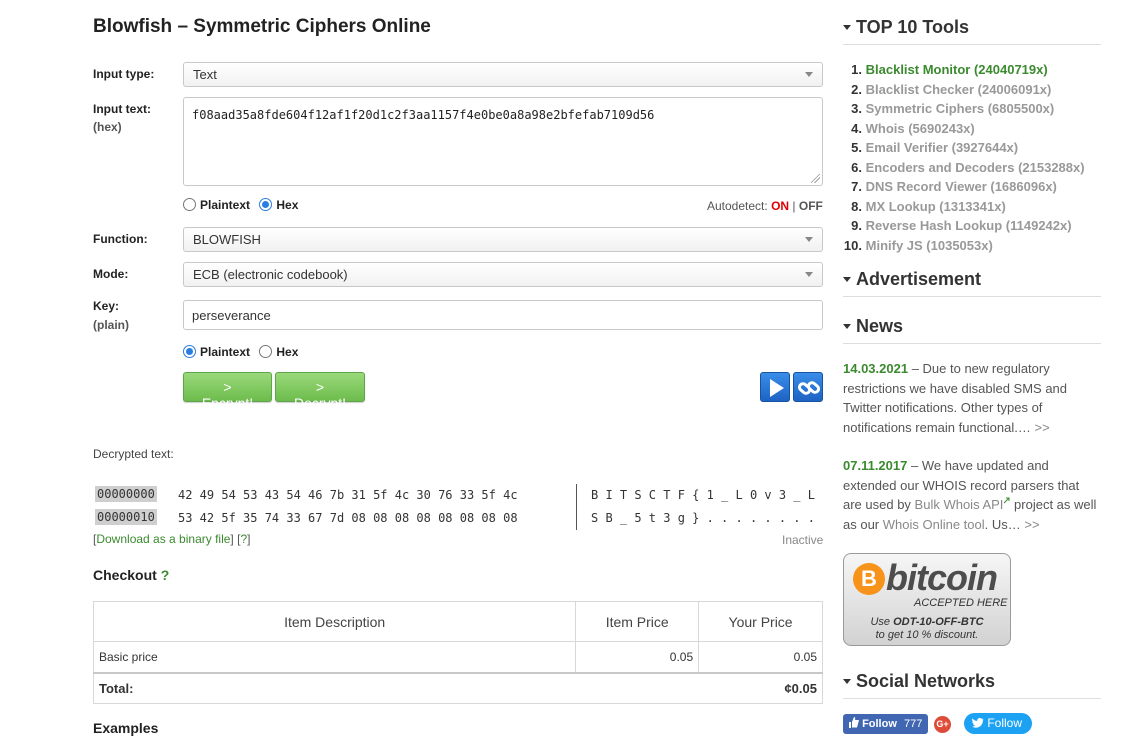  What do you see at coordinates (287, 205) in the screenshot?
I see `input-hex-label: Hex` at bounding box center [287, 205].